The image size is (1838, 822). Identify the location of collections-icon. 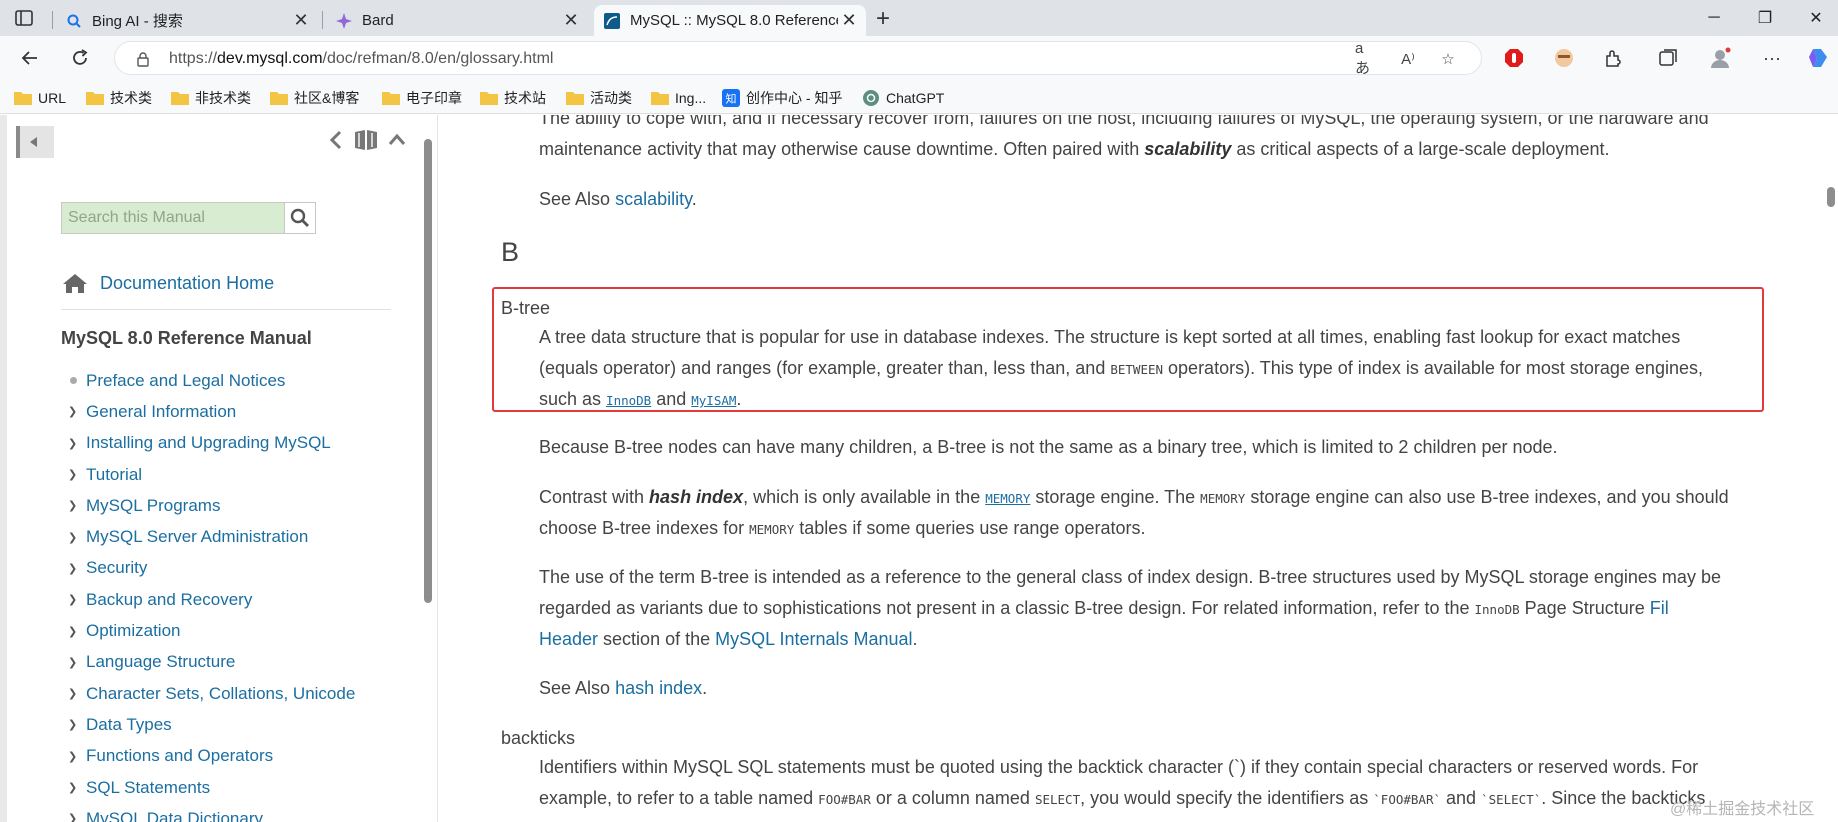
(1668, 58).